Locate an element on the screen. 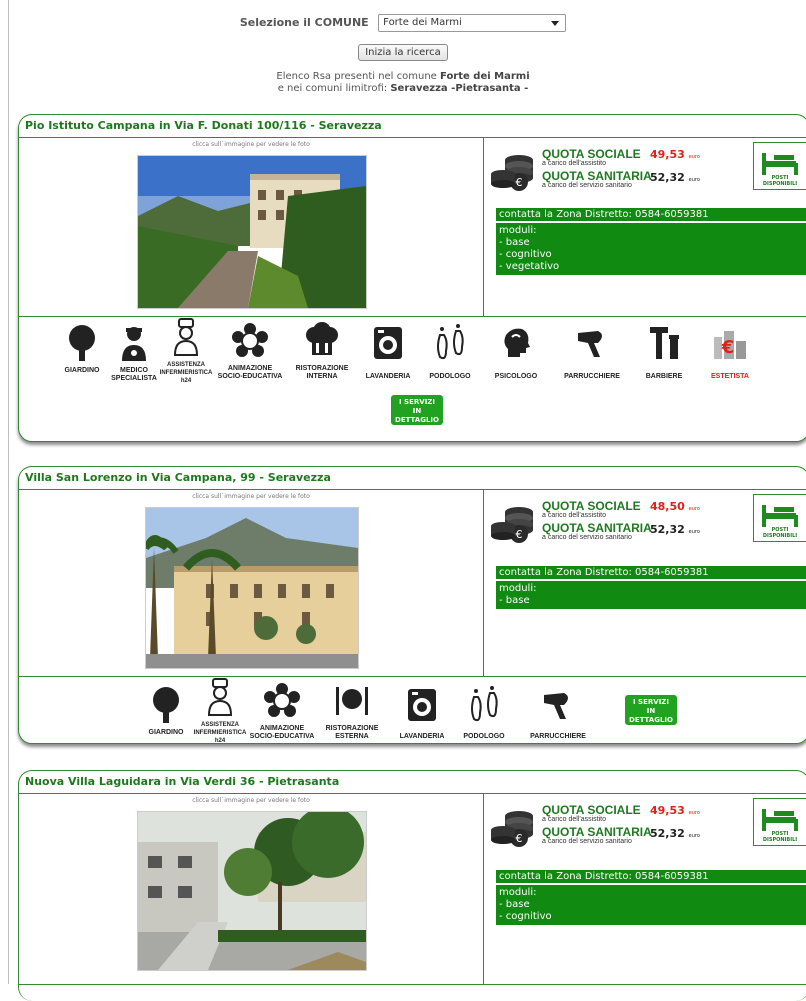  list-info-prefix: Elenco Rsa presenti nel comune is located at coordinates (356, 76).